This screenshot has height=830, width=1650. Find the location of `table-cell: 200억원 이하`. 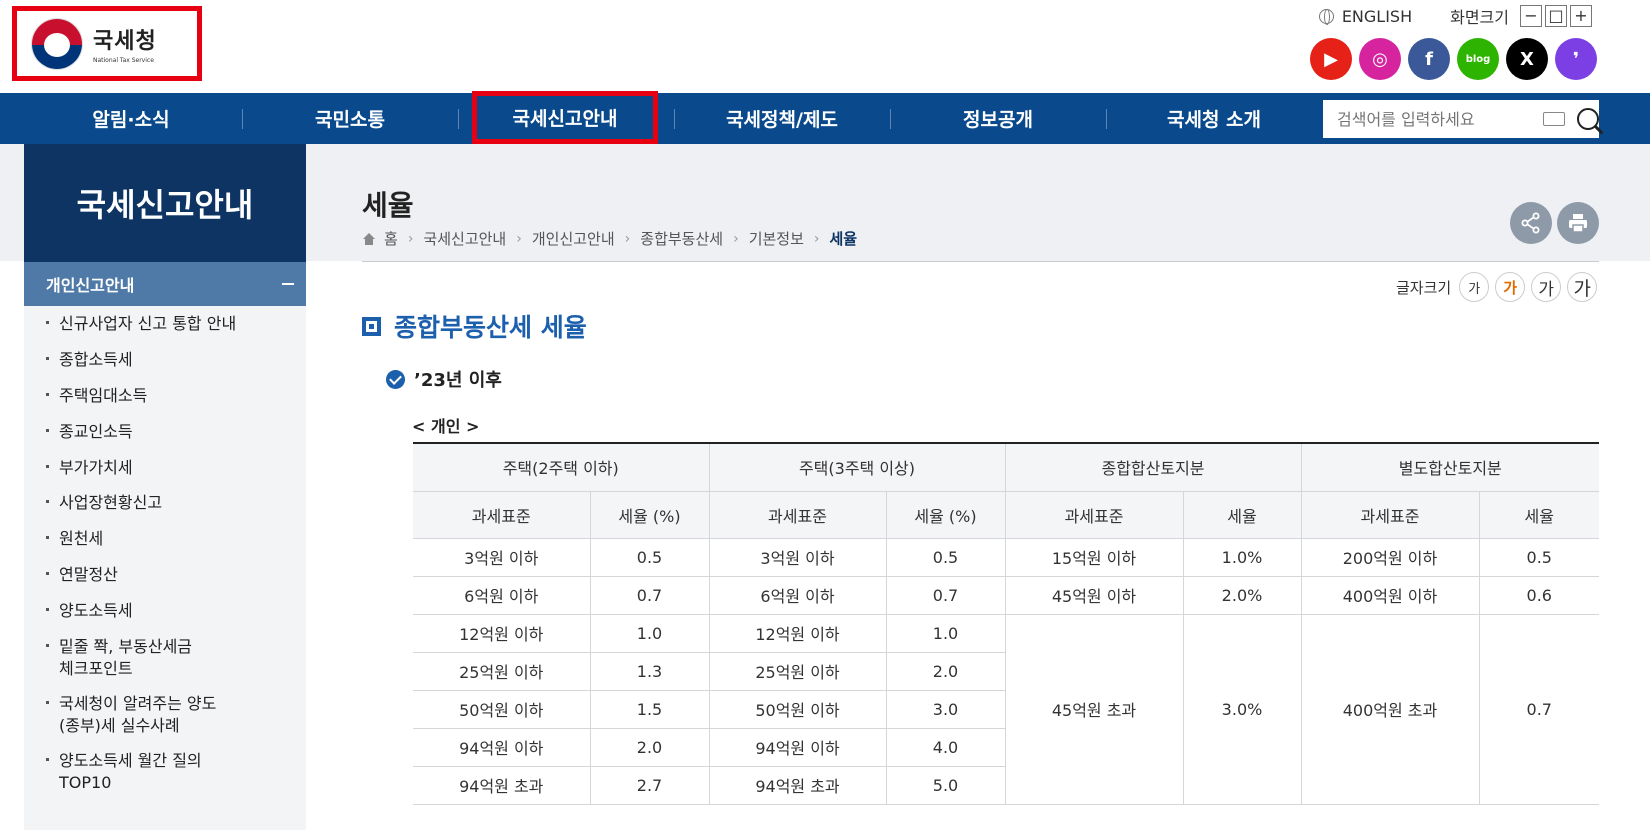

table-cell: 200억원 이하 is located at coordinates (1390, 557).